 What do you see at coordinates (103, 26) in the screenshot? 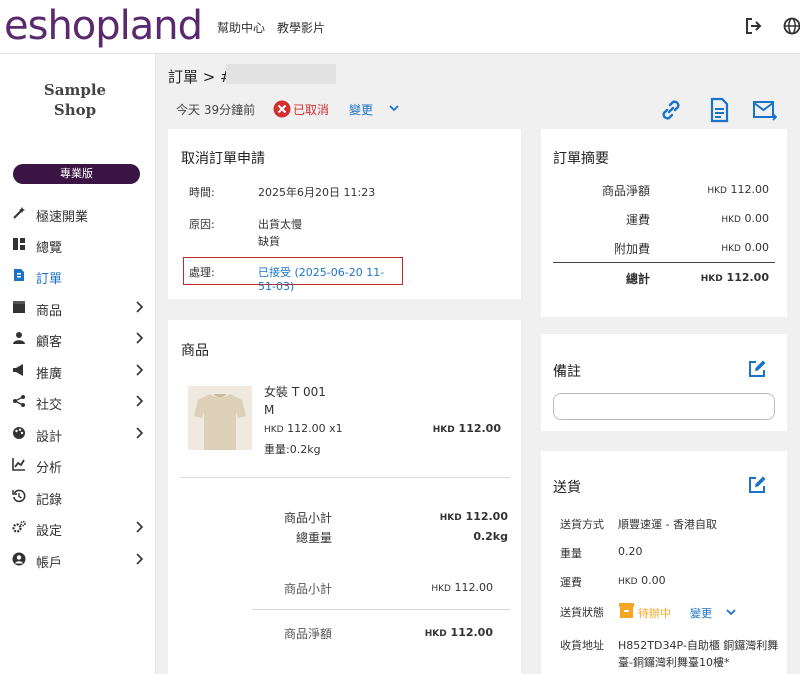
I see `eshopland-logo: eshopland` at bounding box center [103, 26].